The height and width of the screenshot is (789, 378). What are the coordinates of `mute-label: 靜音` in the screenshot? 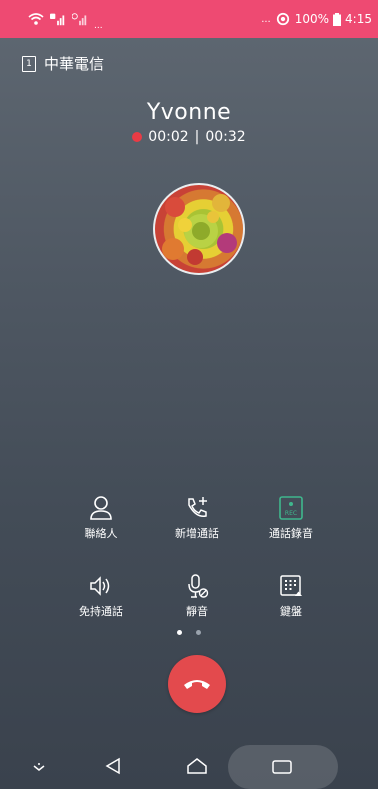 It's located at (197, 611).